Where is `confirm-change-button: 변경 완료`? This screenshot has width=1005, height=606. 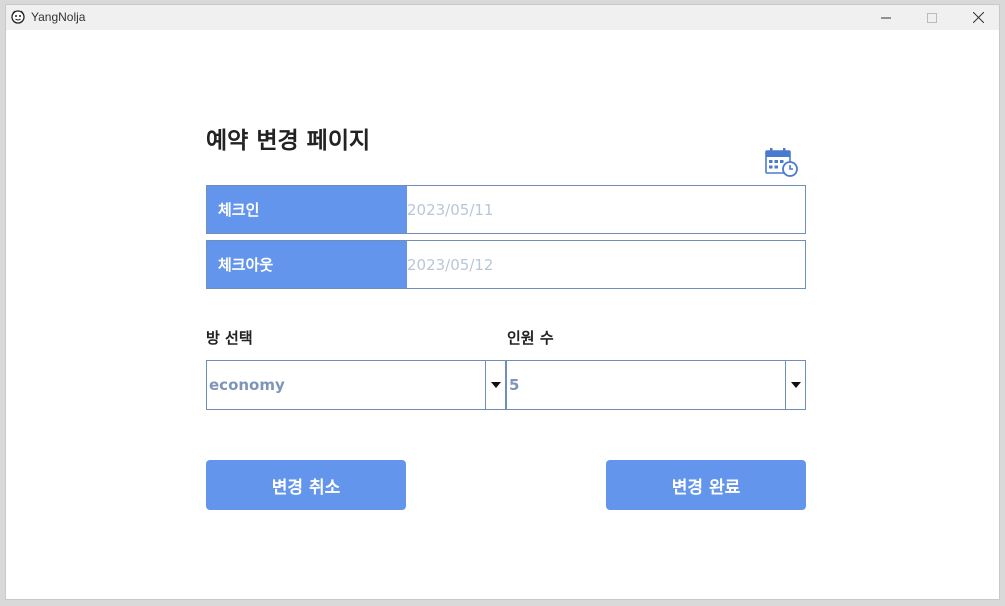 confirm-change-button: 변경 완료 is located at coordinates (706, 485).